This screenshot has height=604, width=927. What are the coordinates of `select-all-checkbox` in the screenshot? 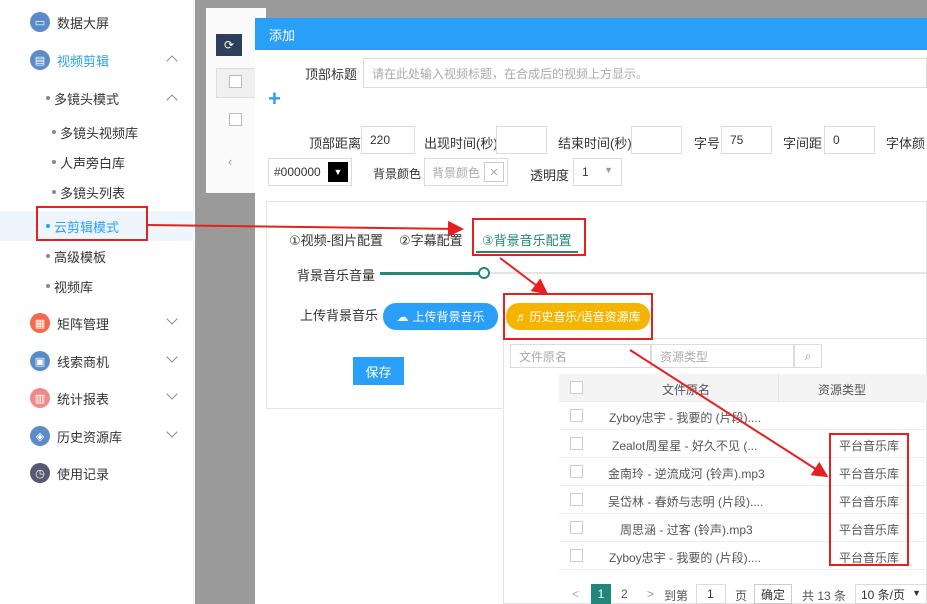 It's located at (576, 387).